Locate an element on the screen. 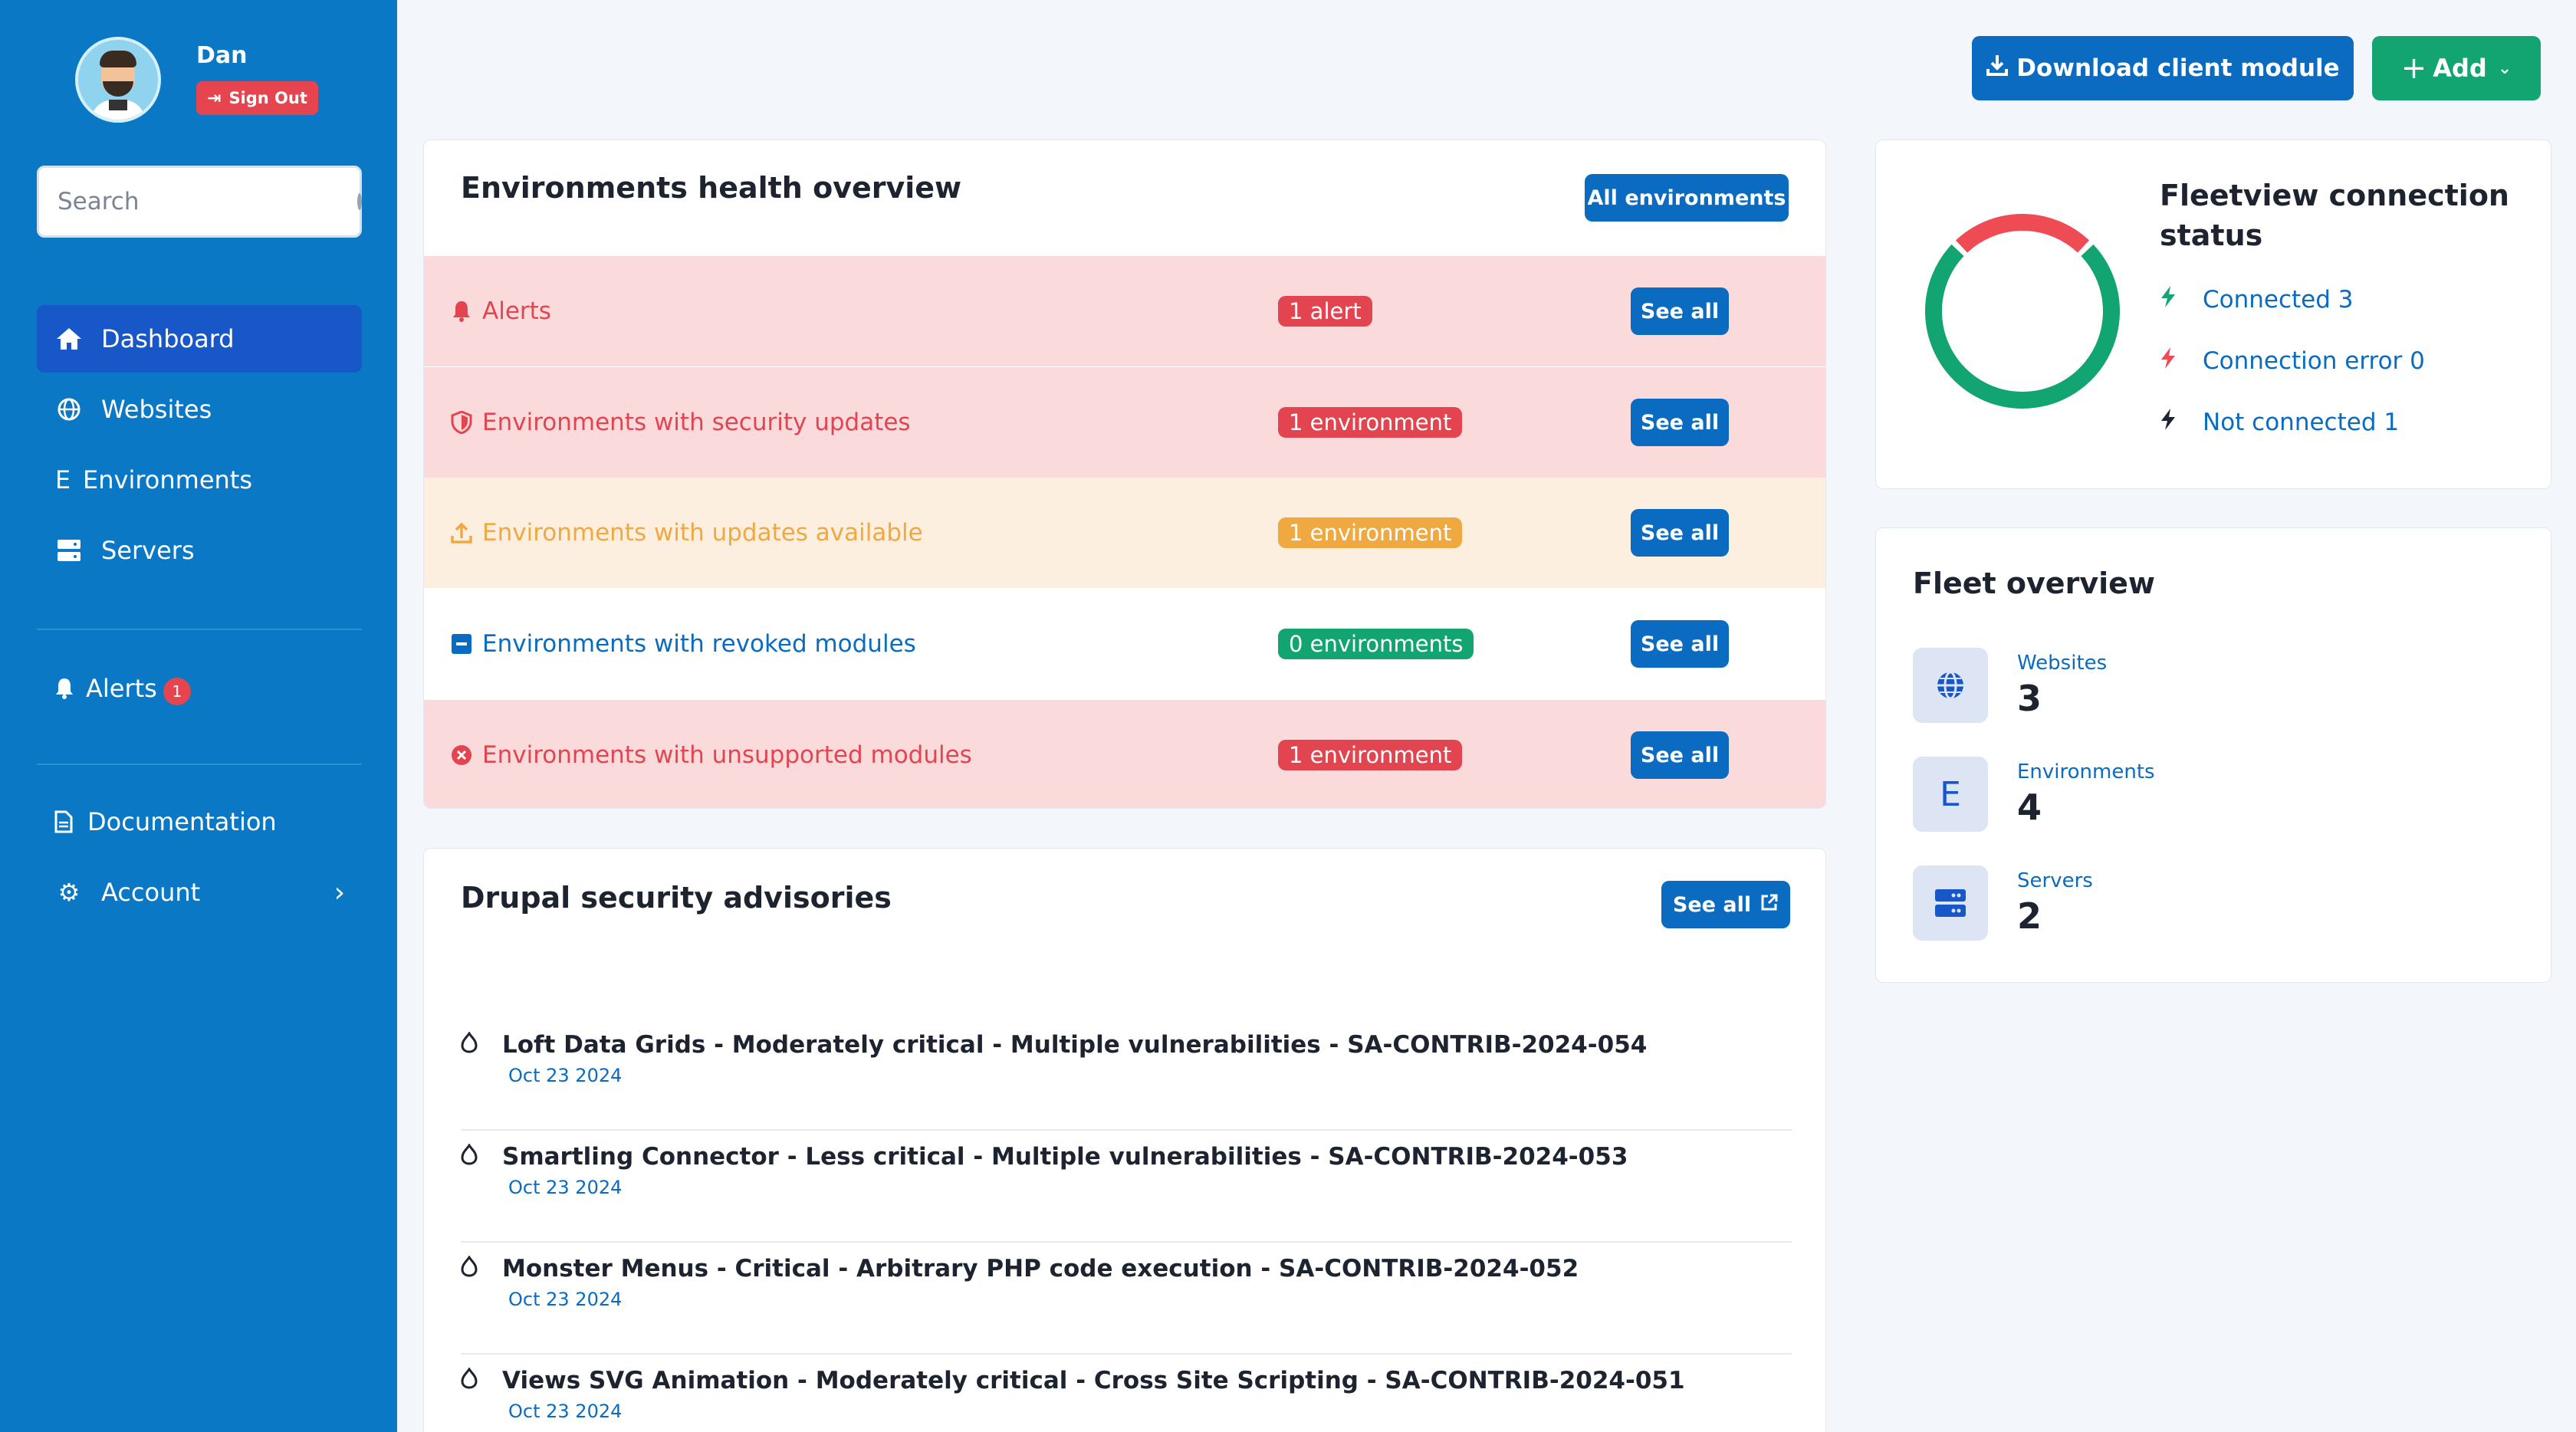 The height and width of the screenshot is (1432, 2576). shield-icon is located at coordinates (462, 422).